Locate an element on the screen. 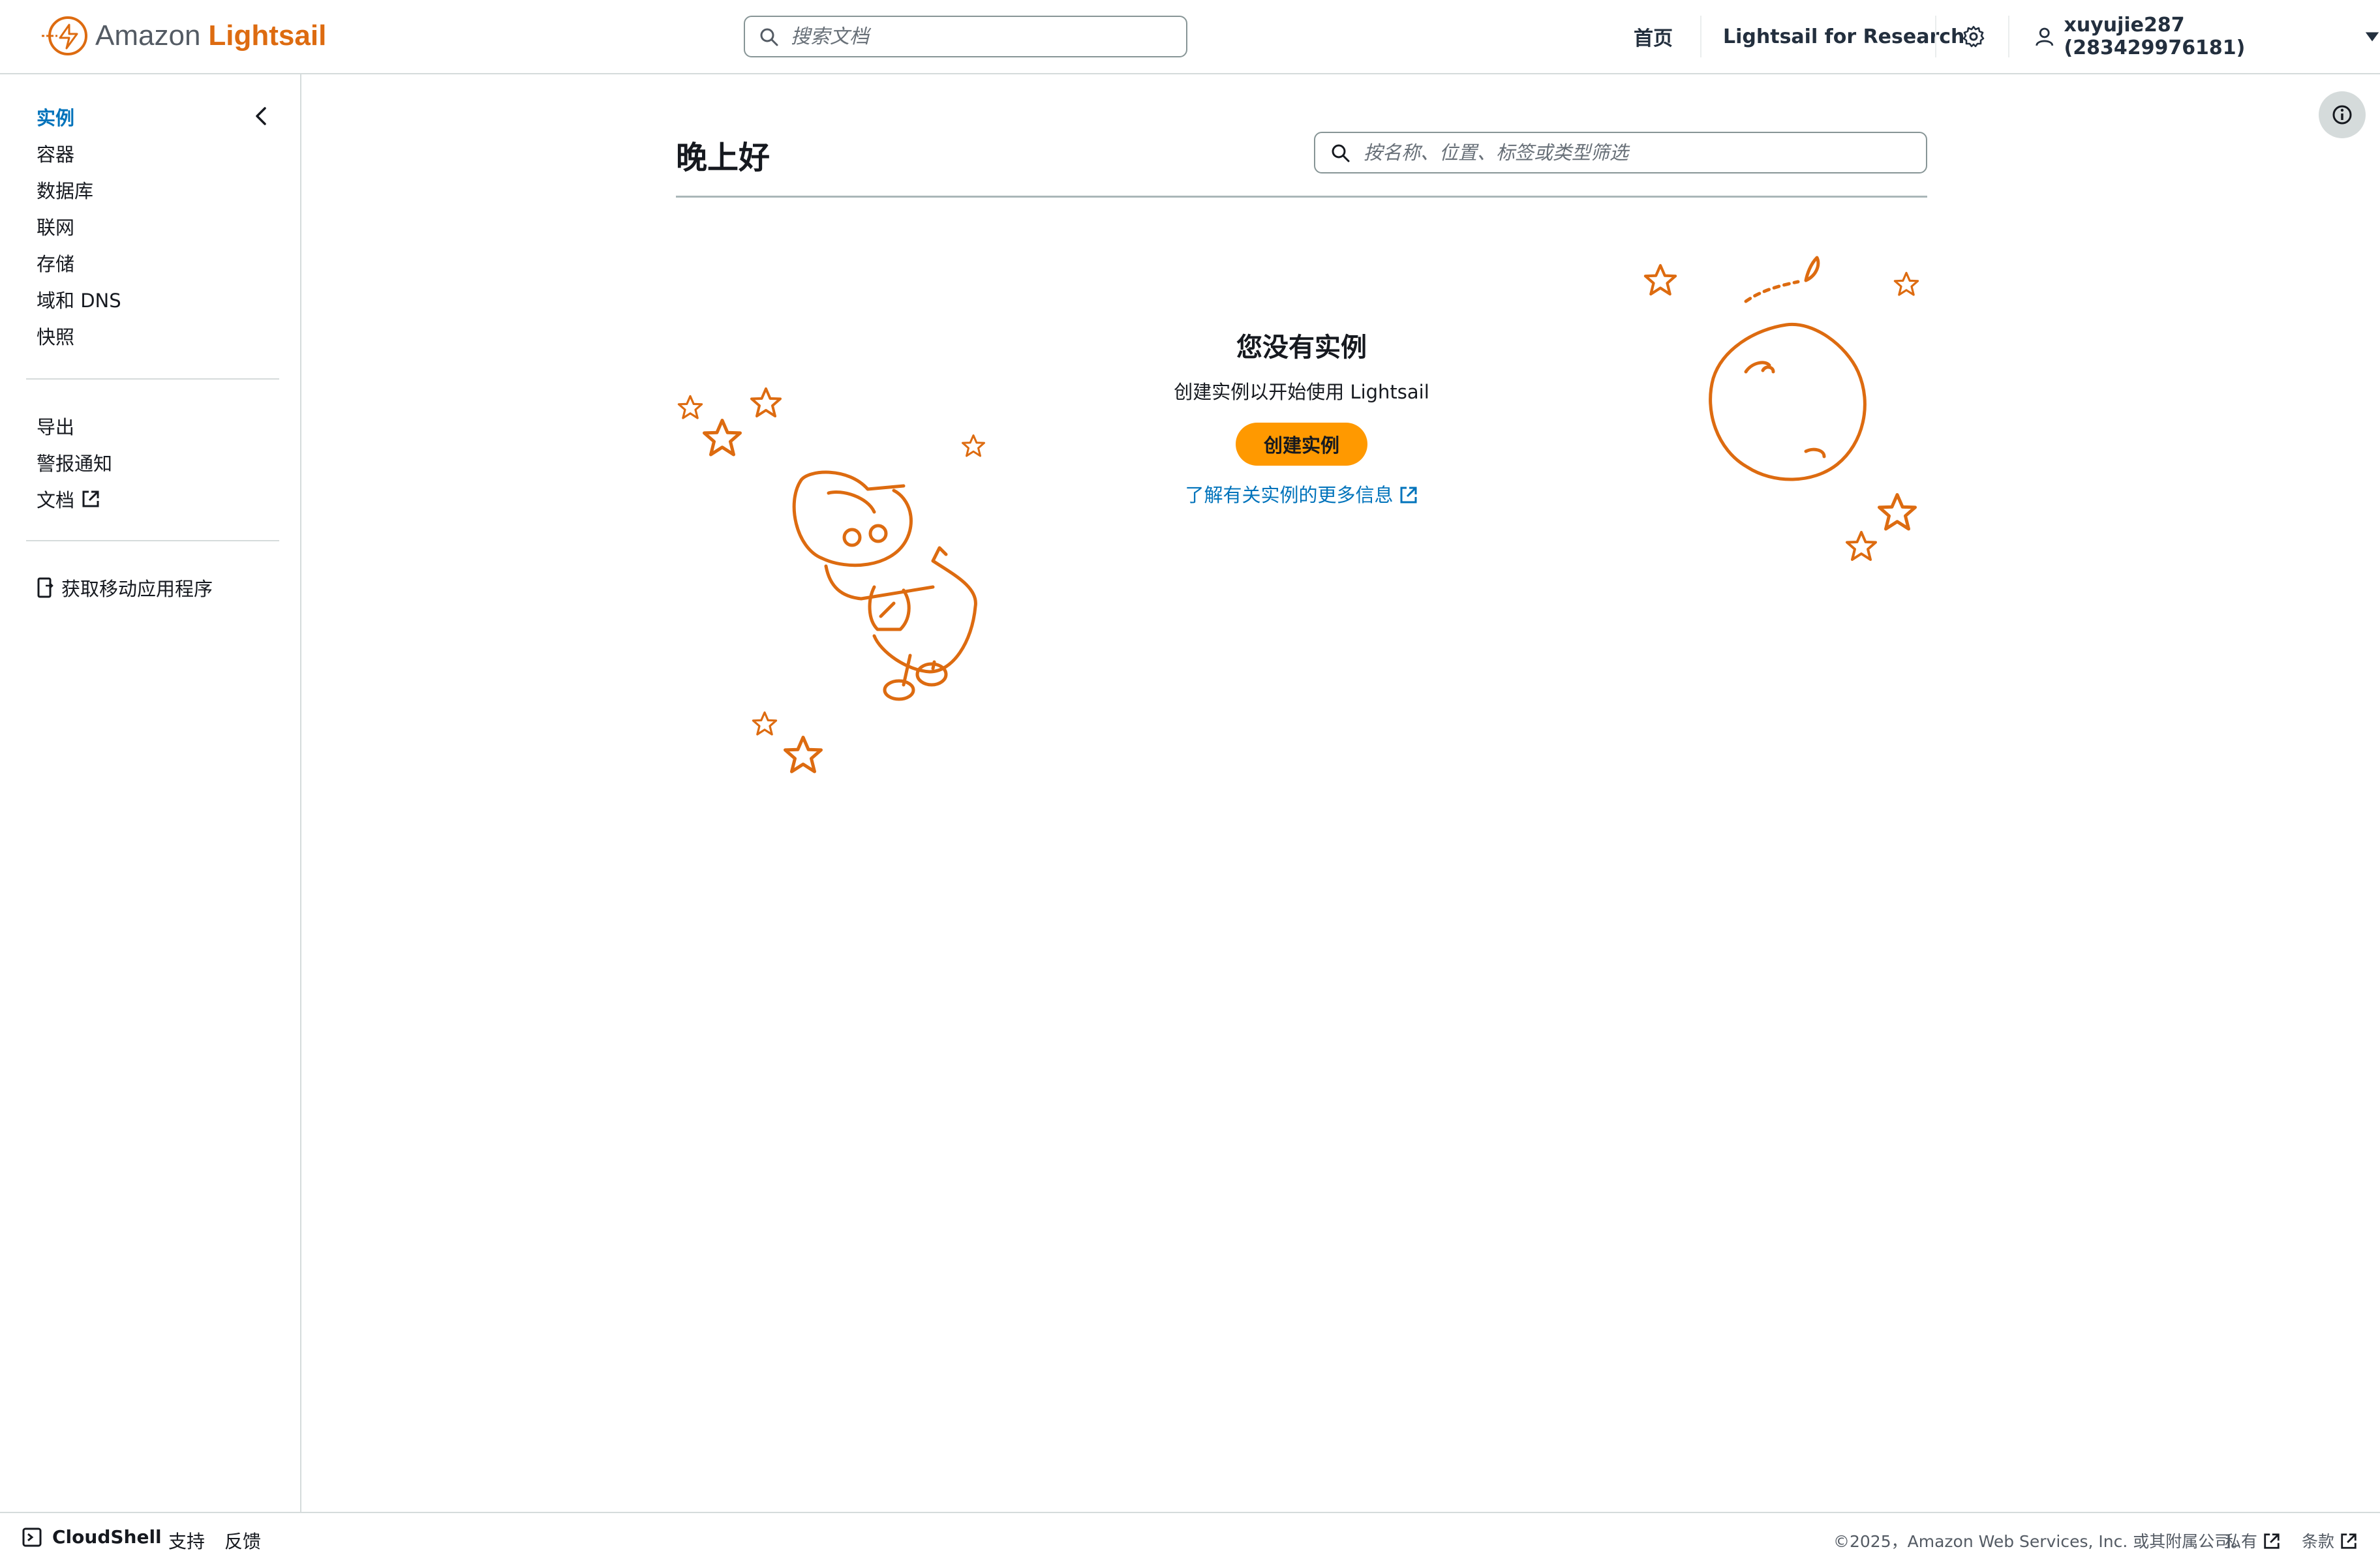 The width and height of the screenshot is (2380, 1564). sidebar-item-databases: 数据库 is located at coordinates (65, 189).